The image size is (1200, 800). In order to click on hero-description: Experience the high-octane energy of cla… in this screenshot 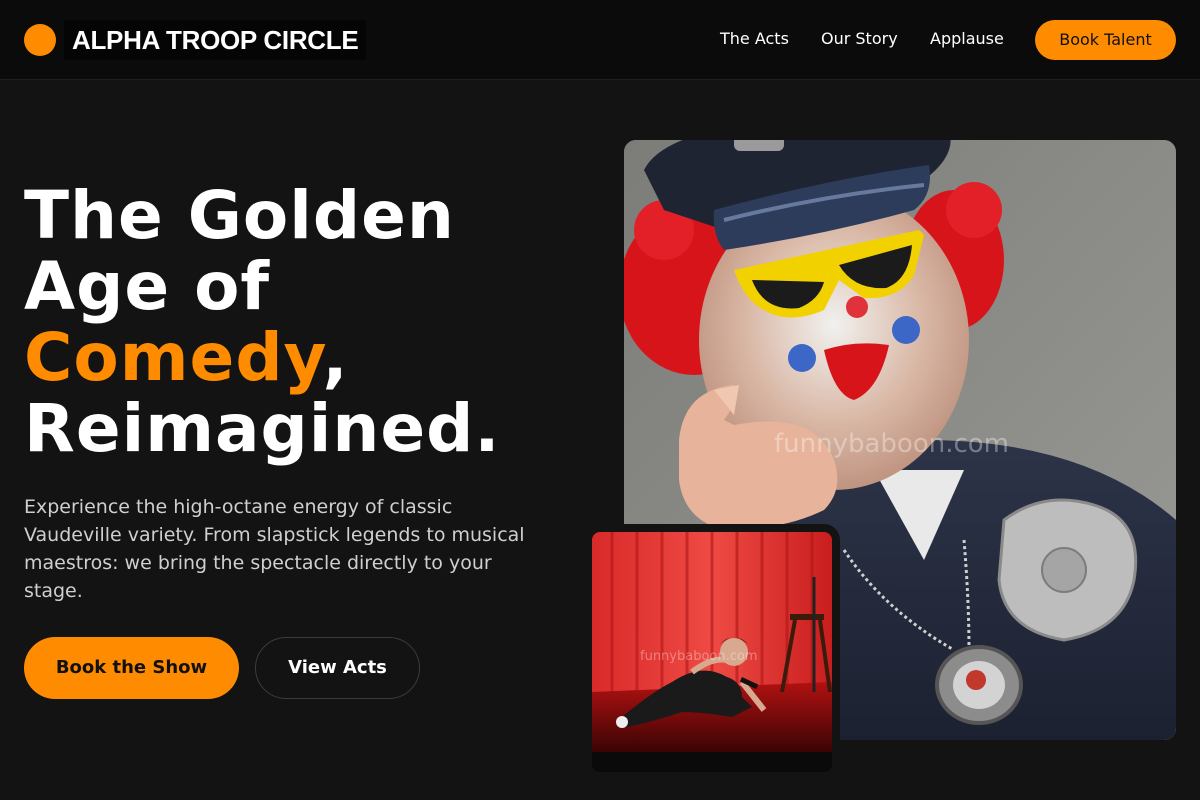, I will do `click(274, 549)`.